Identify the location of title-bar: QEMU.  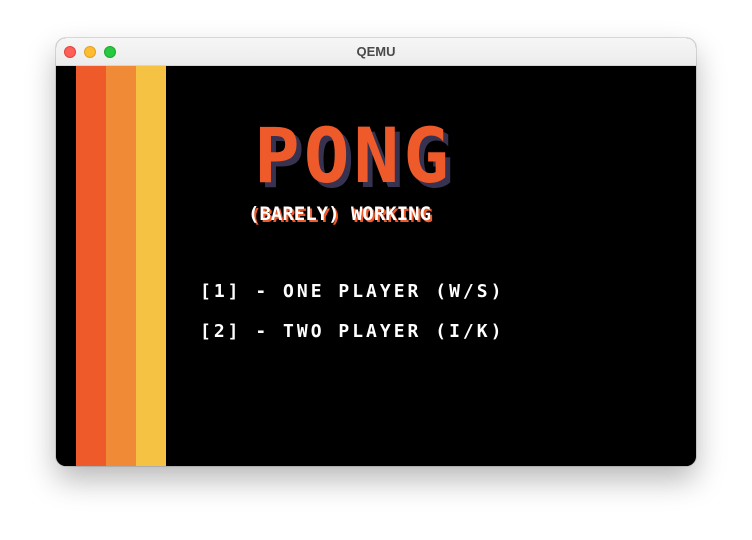
(376, 52).